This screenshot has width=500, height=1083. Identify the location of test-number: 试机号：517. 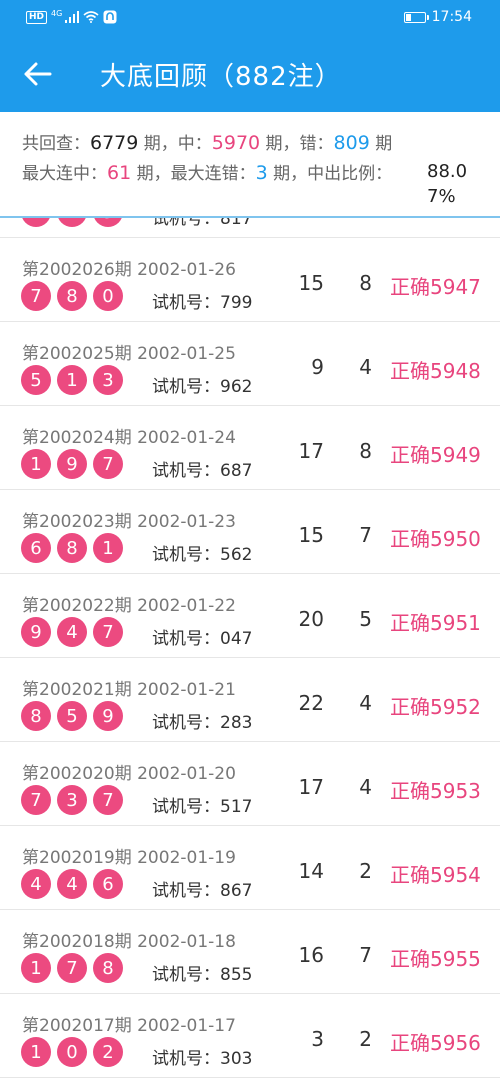
(202, 807).